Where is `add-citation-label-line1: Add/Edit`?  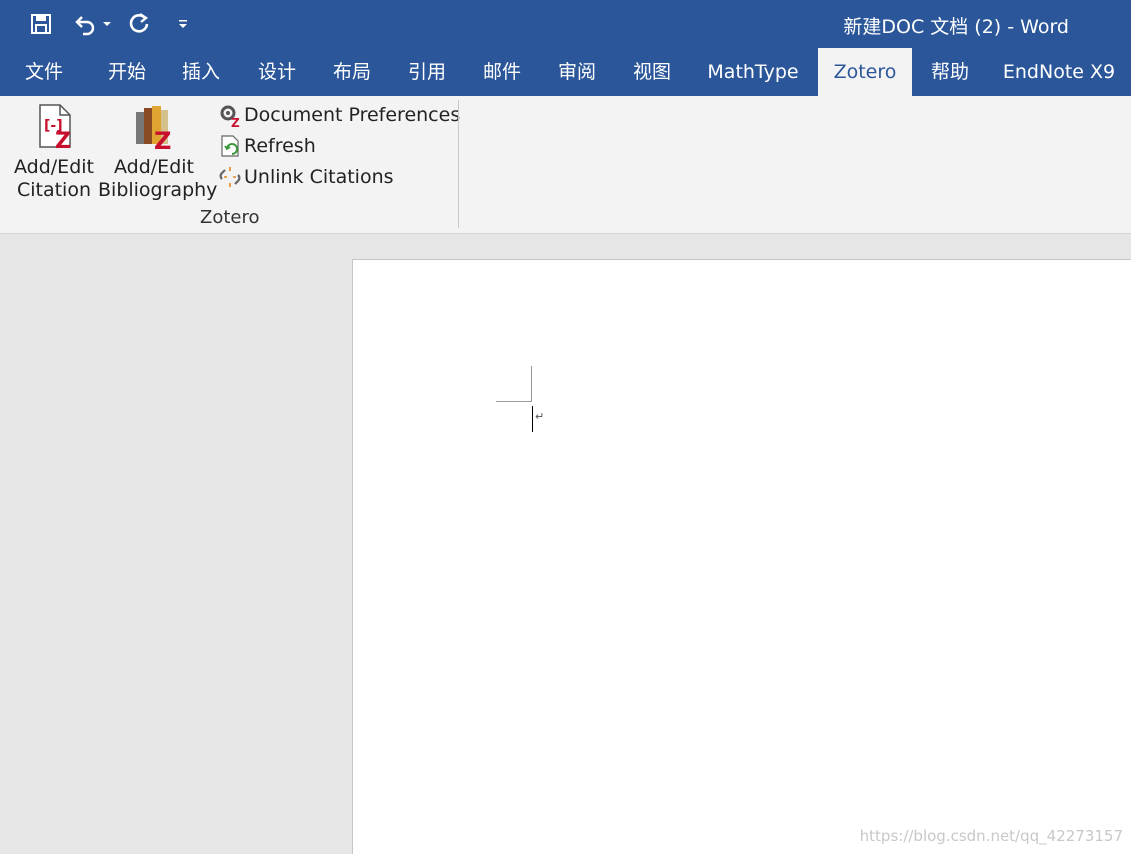
add-citation-label-line1: Add/Edit is located at coordinates (54, 167).